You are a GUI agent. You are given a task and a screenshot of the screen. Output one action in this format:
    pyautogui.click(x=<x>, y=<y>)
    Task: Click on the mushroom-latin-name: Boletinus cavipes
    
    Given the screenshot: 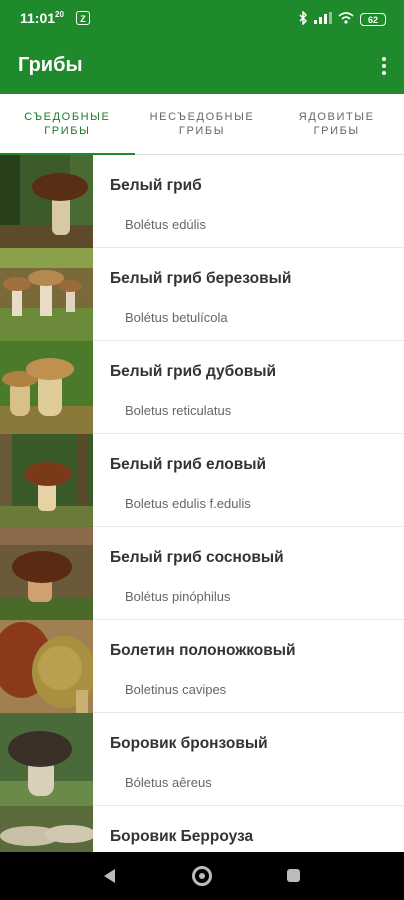 What is the action you would take?
    pyautogui.click(x=176, y=689)
    